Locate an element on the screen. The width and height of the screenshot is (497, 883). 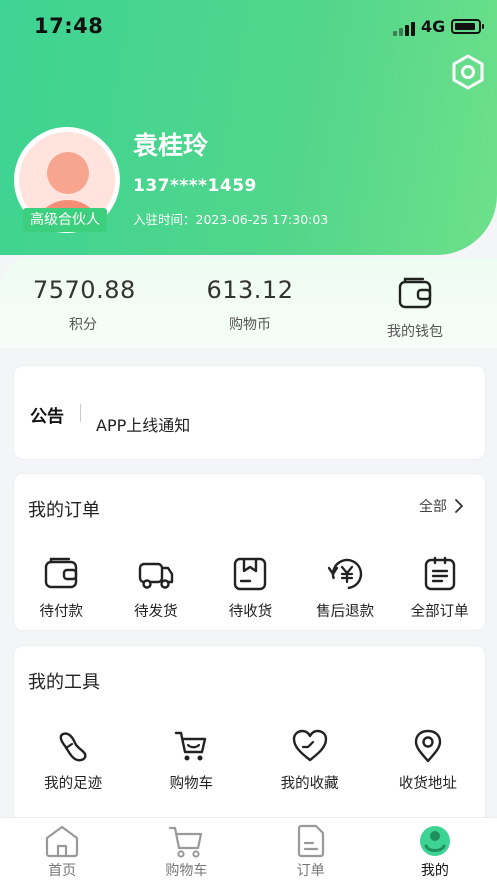
tools-row: 我的足迹 购物车 我的收藏 收货地址 is located at coordinates (250, 760).